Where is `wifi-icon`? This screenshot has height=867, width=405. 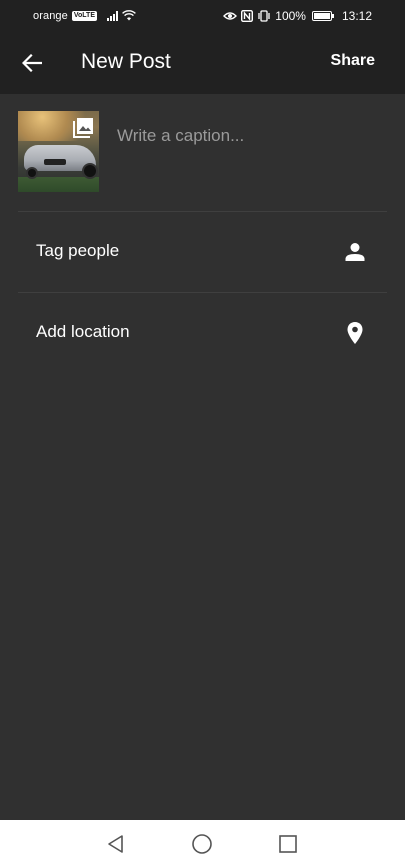
wifi-icon is located at coordinates (129, 15).